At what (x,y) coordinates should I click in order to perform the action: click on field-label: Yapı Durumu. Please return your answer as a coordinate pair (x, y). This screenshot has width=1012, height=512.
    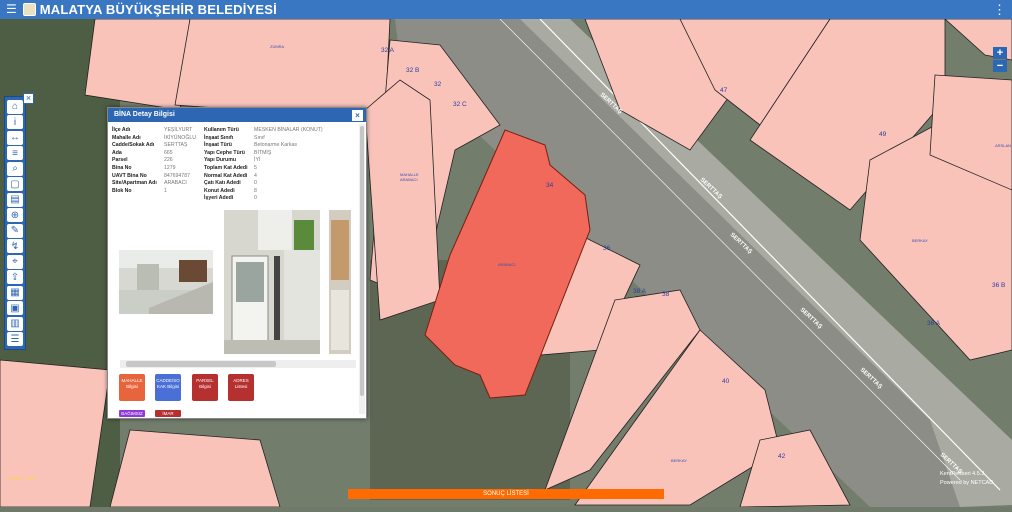
    Looking at the image, I should click on (220, 160).